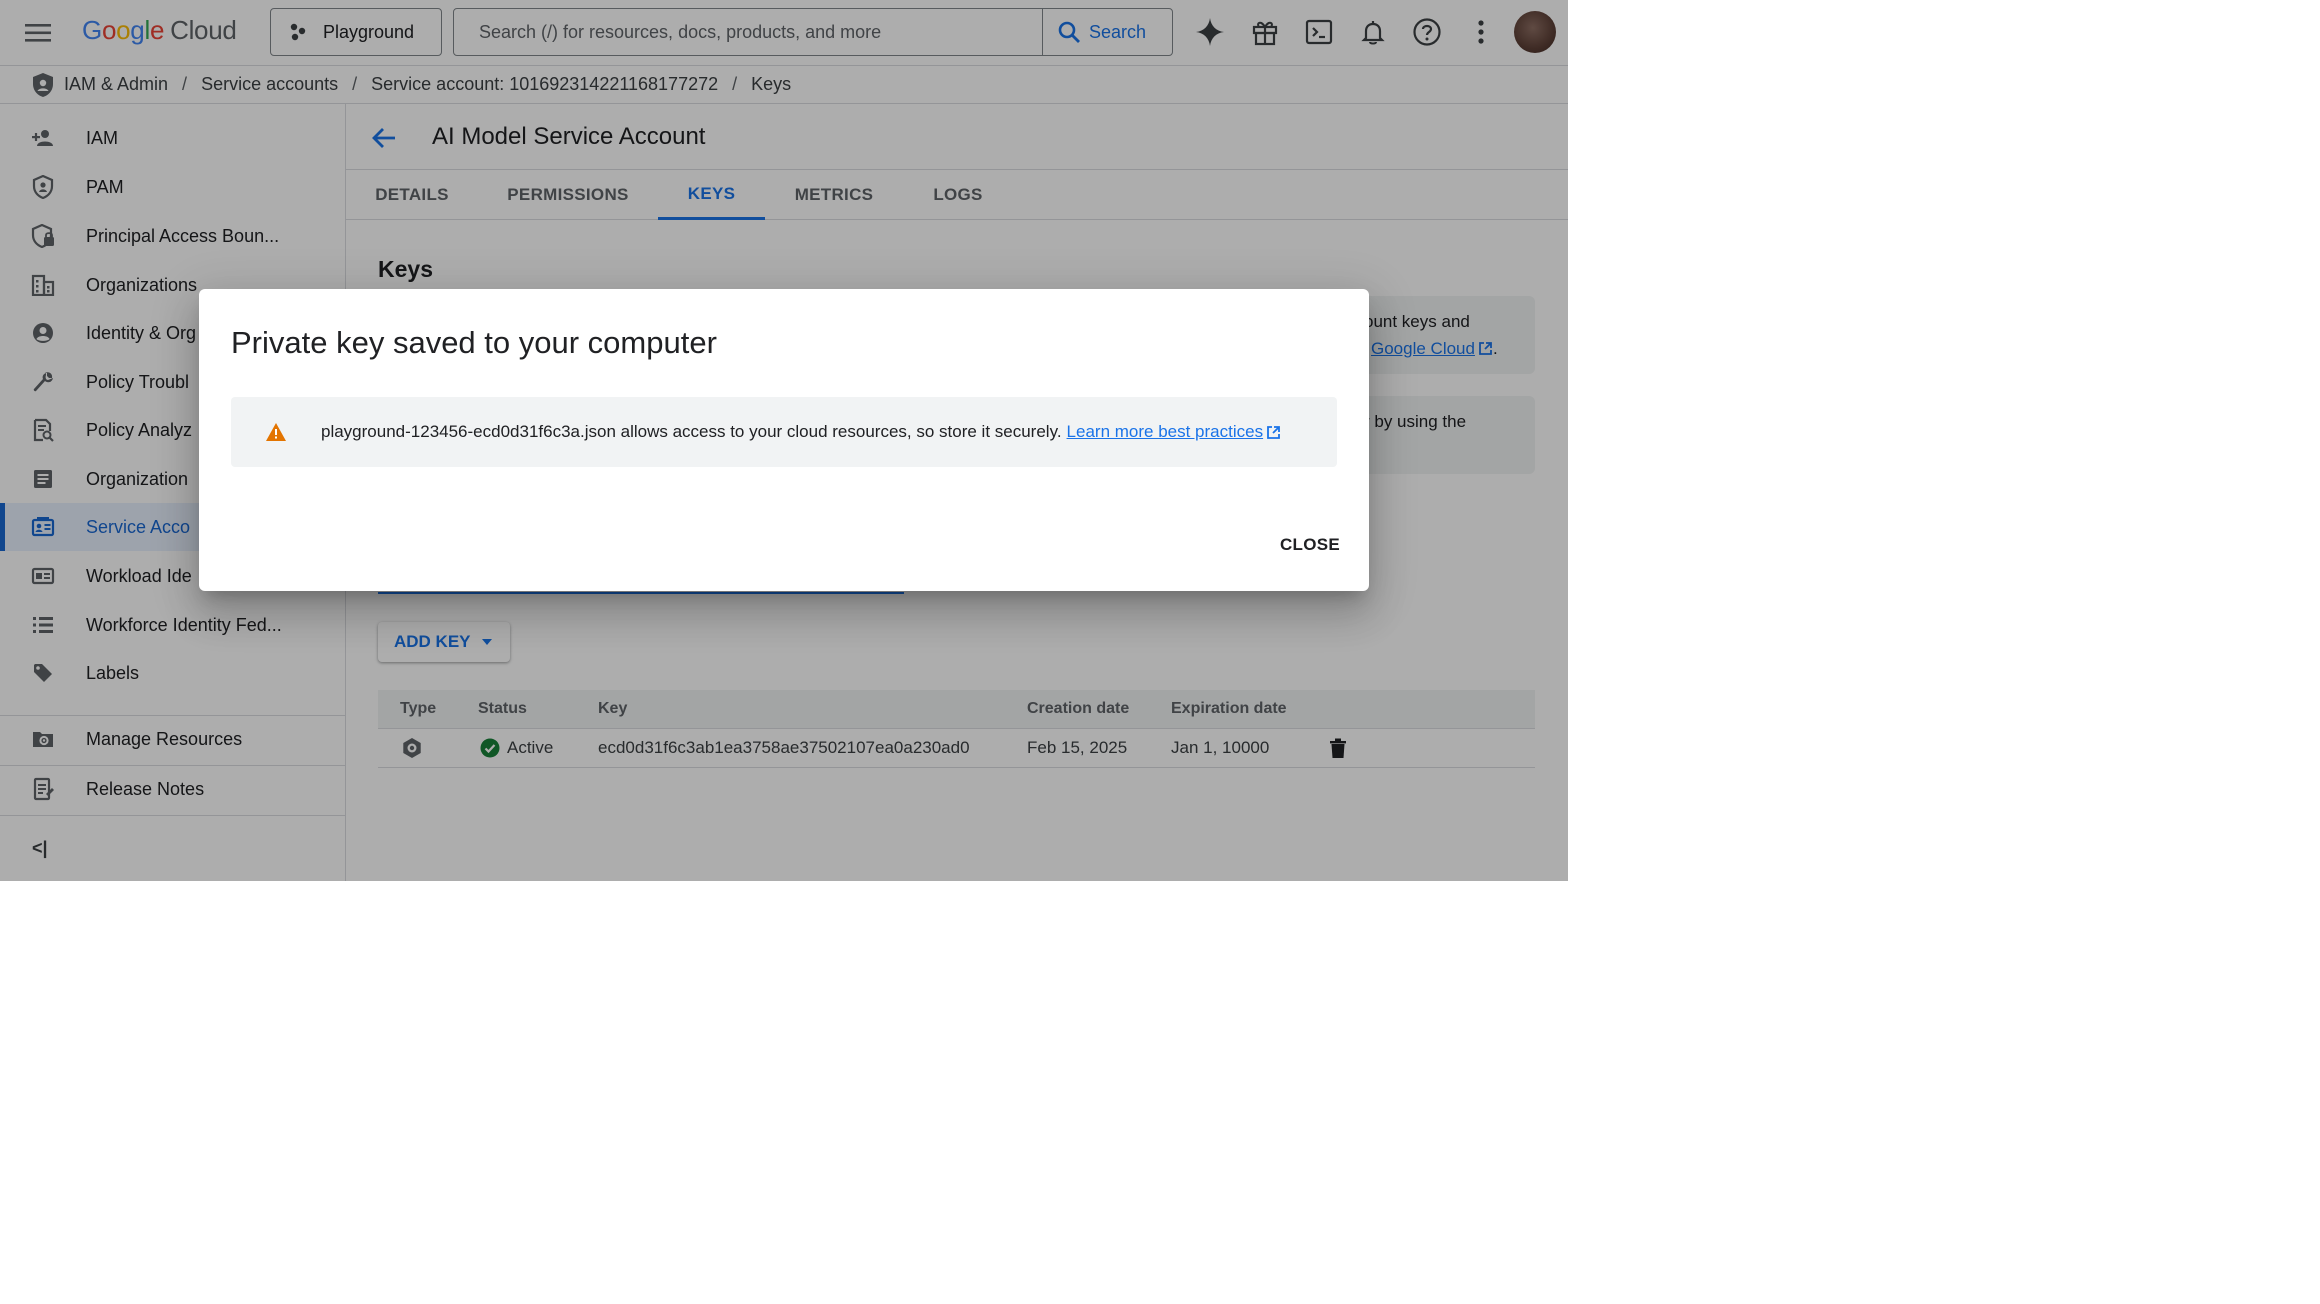  Describe the element at coordinates (1273, 432) in the screenshot. I see `external-link-icon` at that location.